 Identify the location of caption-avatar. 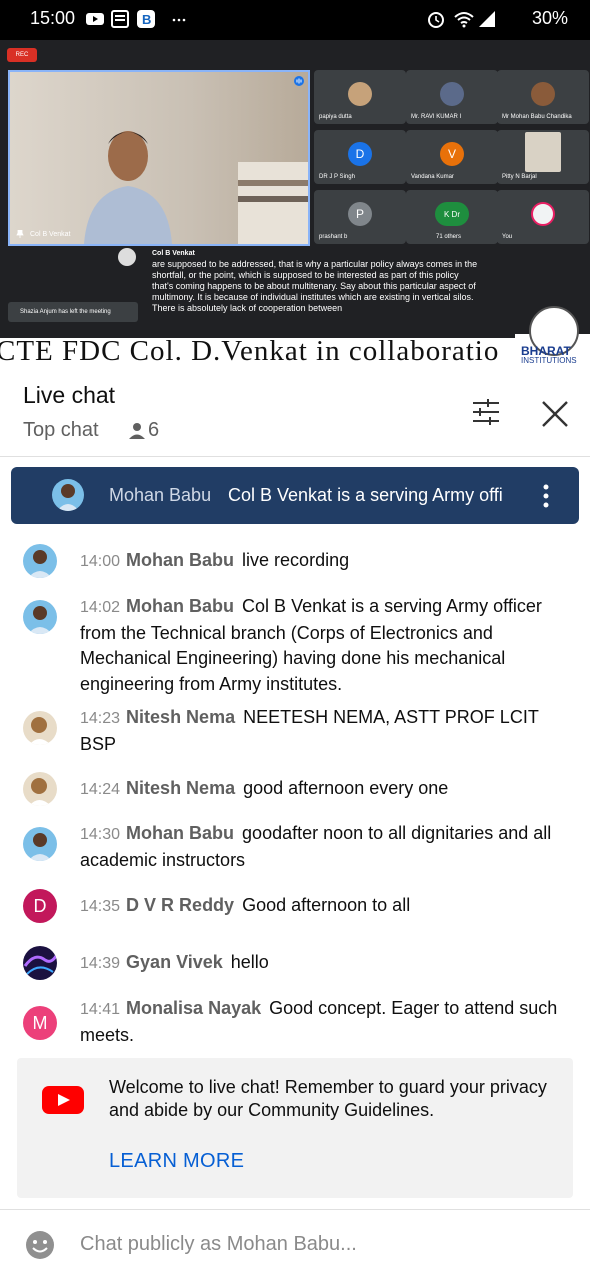
(127, 257).